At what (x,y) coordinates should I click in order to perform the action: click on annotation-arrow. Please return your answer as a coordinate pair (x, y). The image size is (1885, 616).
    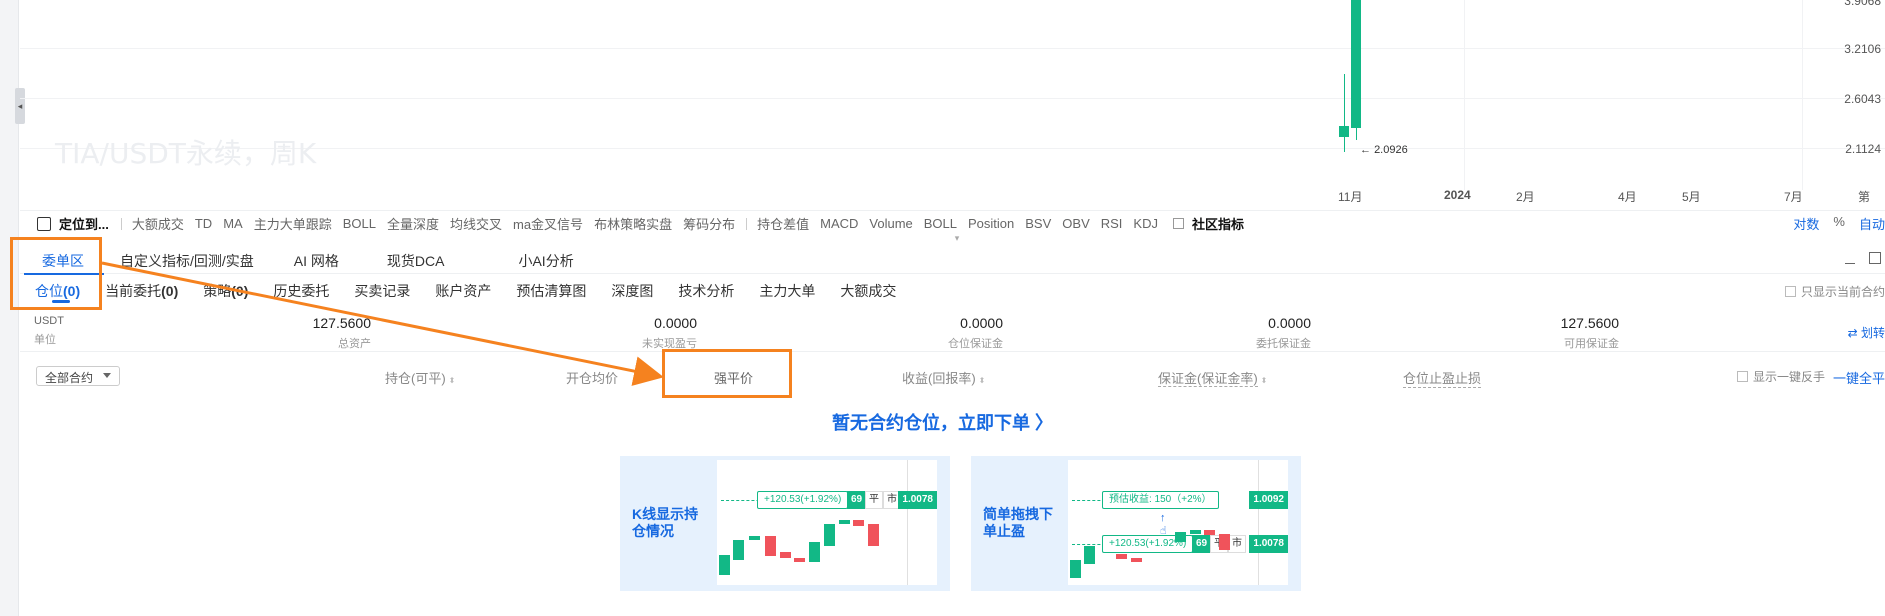
    Looking at the image, I should click on (382, 323).